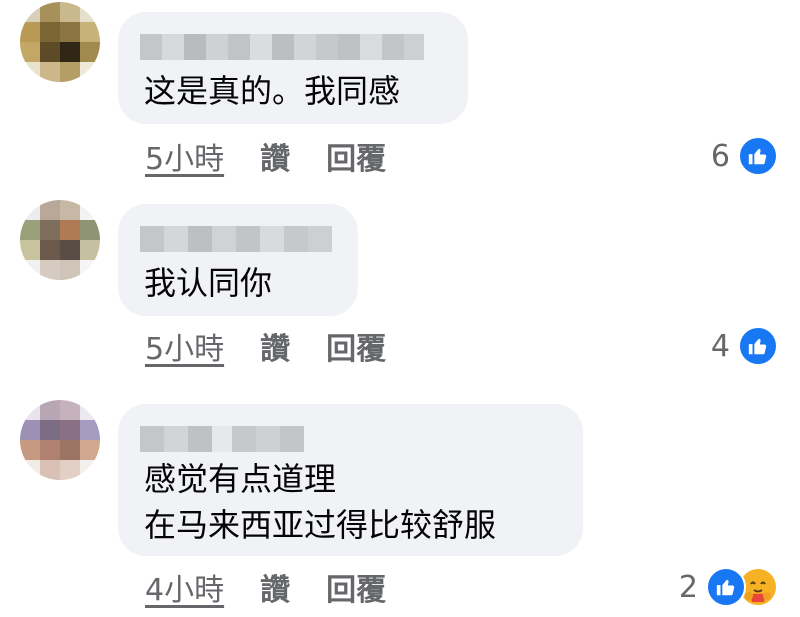 The height and width of the screenshot is (617, 800). What do you see at coordinates (320, 502) in the screenshot?
I see `comment-text: 感觉有点道理 在马来西亚过得比较舒服` at bounding box center [320, 502].